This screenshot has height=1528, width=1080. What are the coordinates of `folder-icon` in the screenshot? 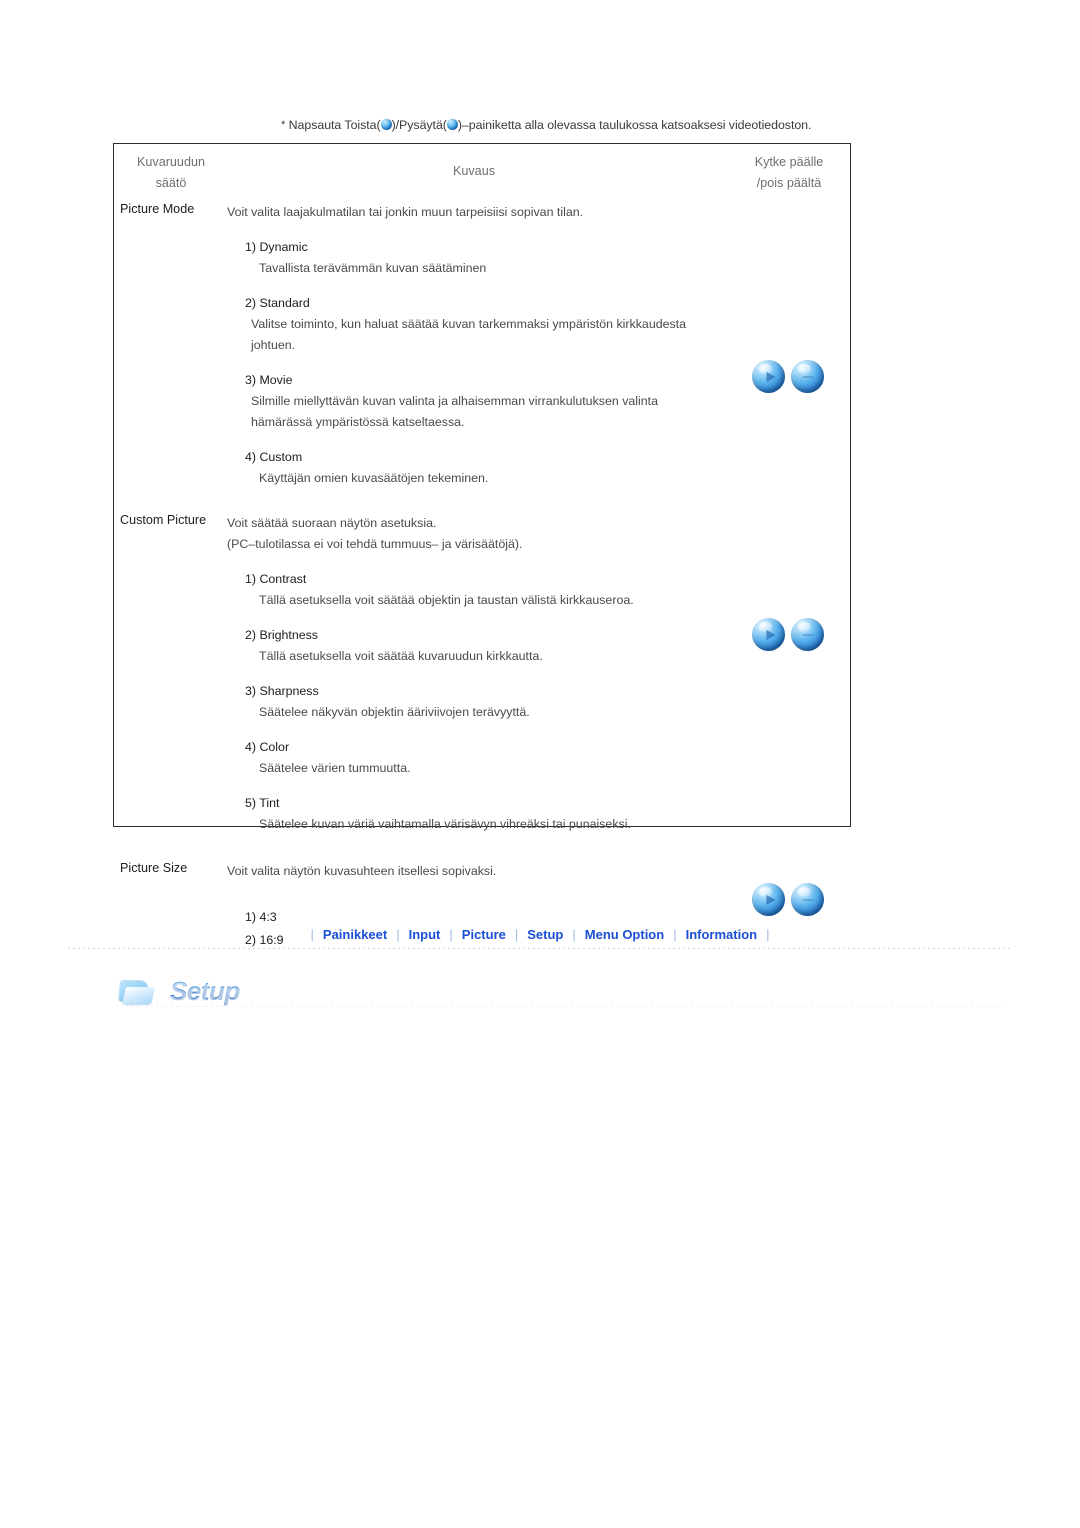 It's located at (138, 993).